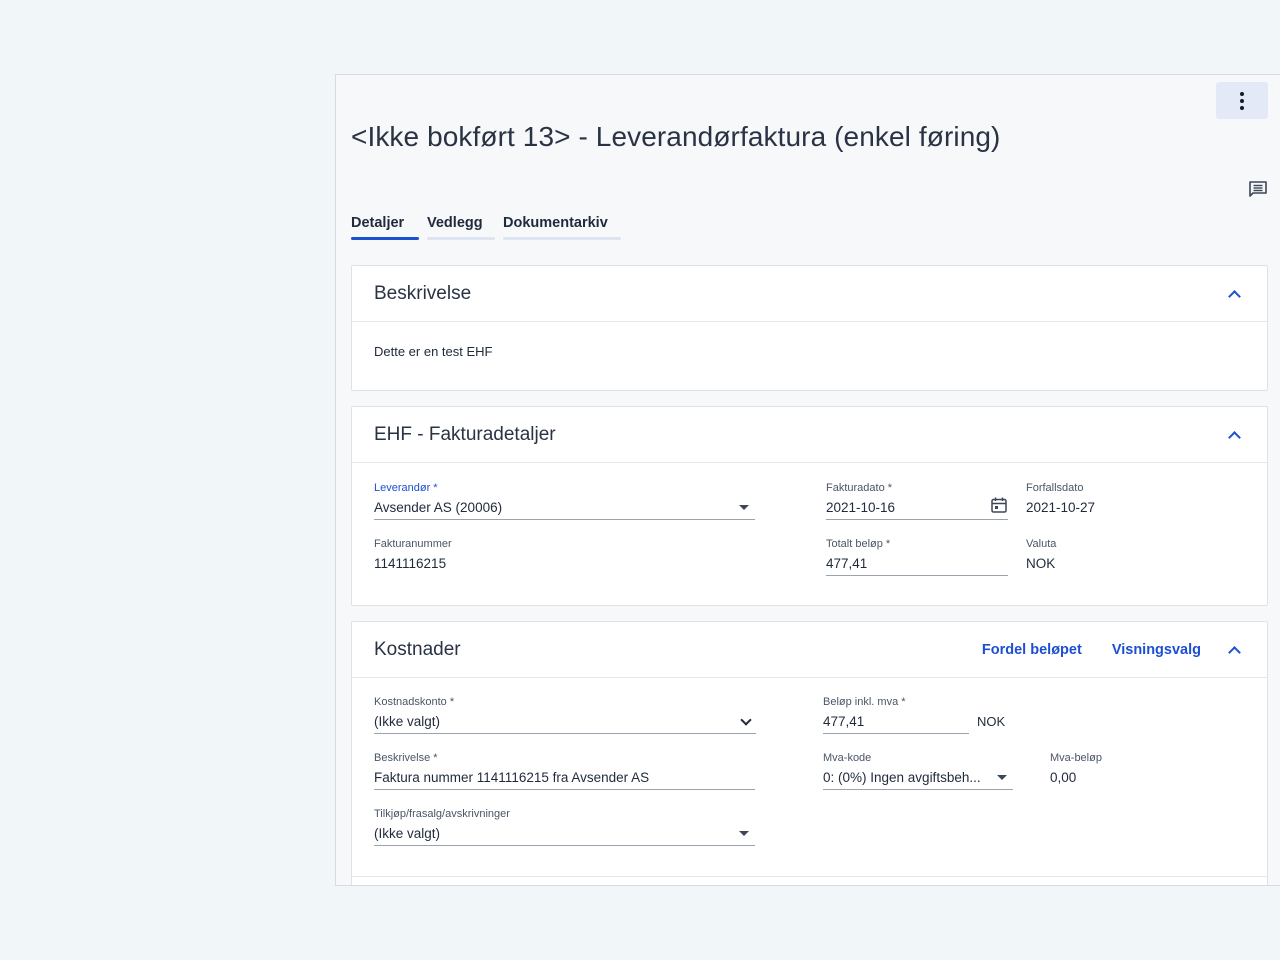 The image size is (1280, 960). Describe the element at coordinates (896, 723) in the screenshot. I see `belop-inkl-mva-value: 477,41` at that location.